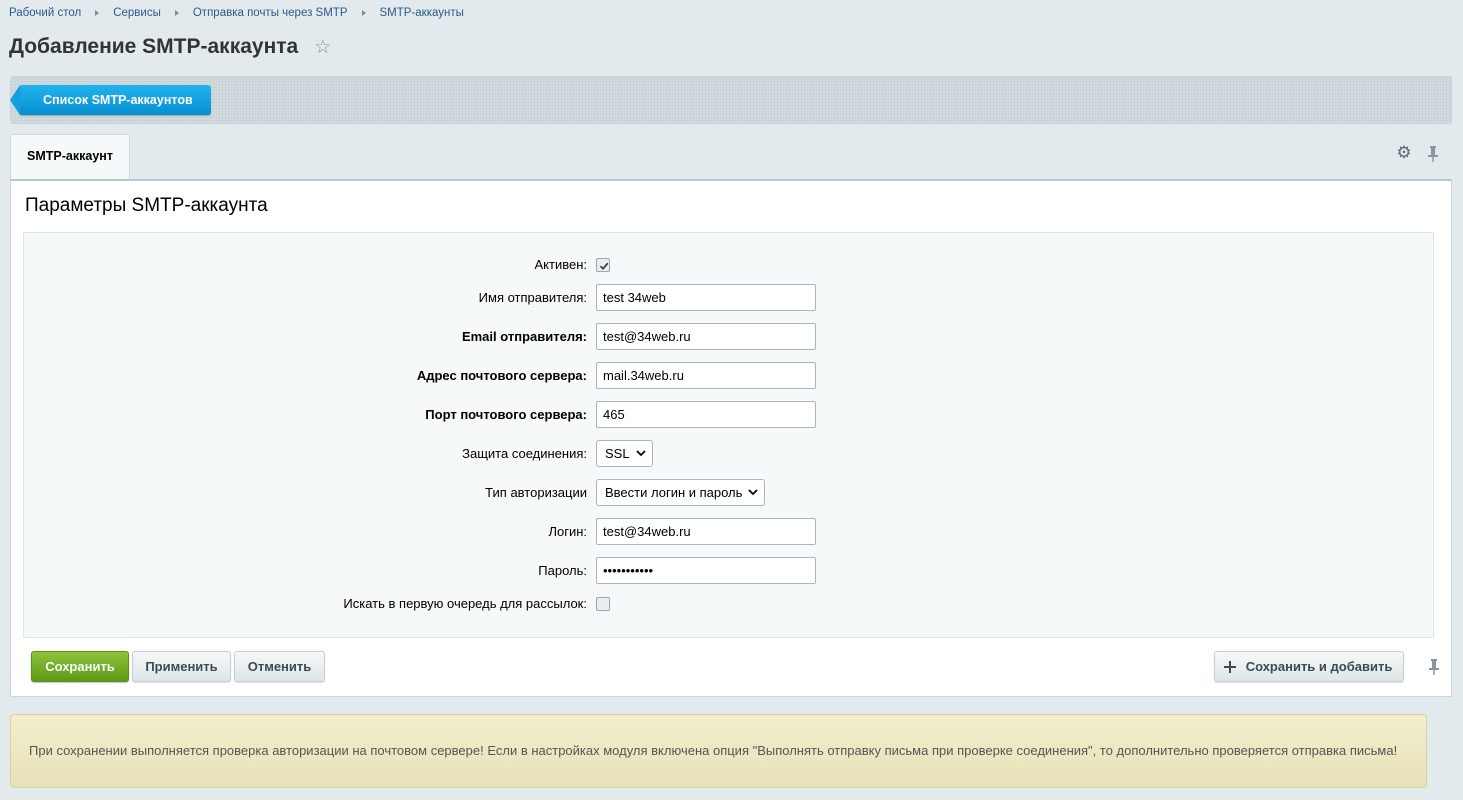 Image resolution: width=1463 pixels, height=800 pixels. I want to click on row-priority: Искать в первую очередь для рассылок:, so click(728, 604).